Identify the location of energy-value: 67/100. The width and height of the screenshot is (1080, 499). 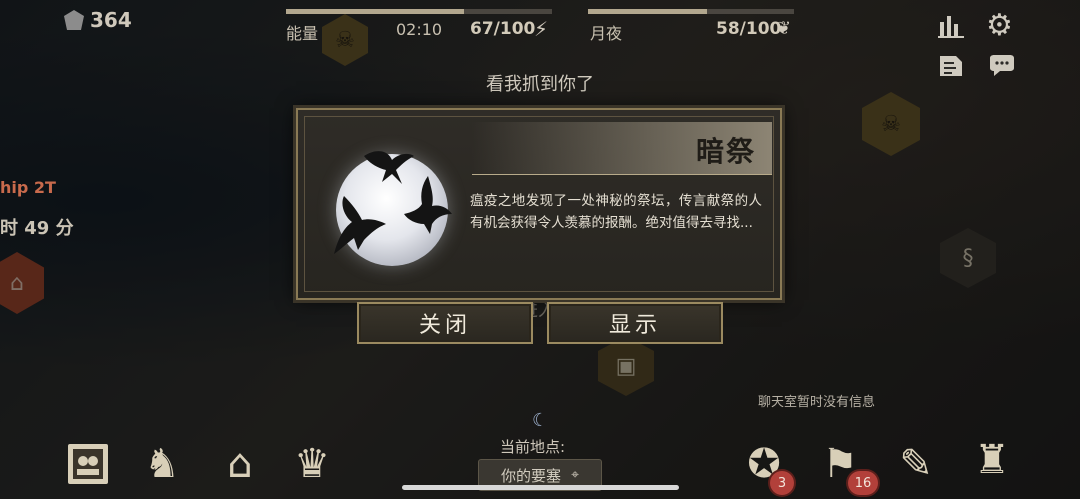
(503, 29).